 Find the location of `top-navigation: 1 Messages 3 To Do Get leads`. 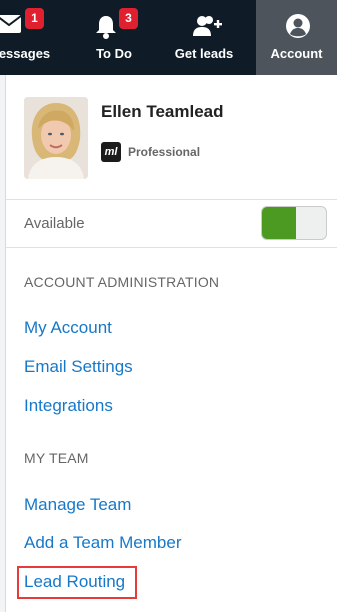

top-navigation: 1 Messages 3 To Do Get leads is located at coordinates (168, 37).